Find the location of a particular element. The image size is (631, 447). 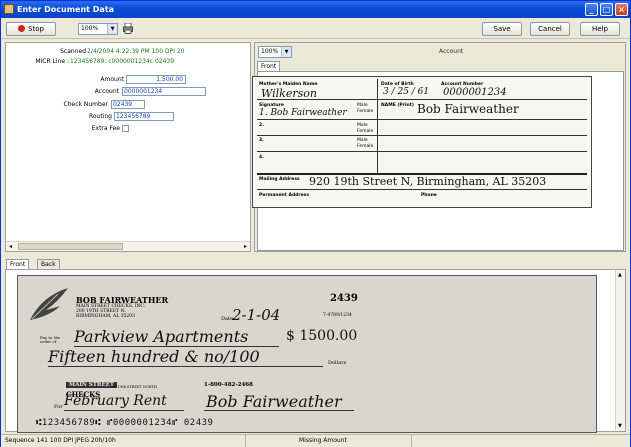

phone-label: Phone is located at coordinates (429, 195).